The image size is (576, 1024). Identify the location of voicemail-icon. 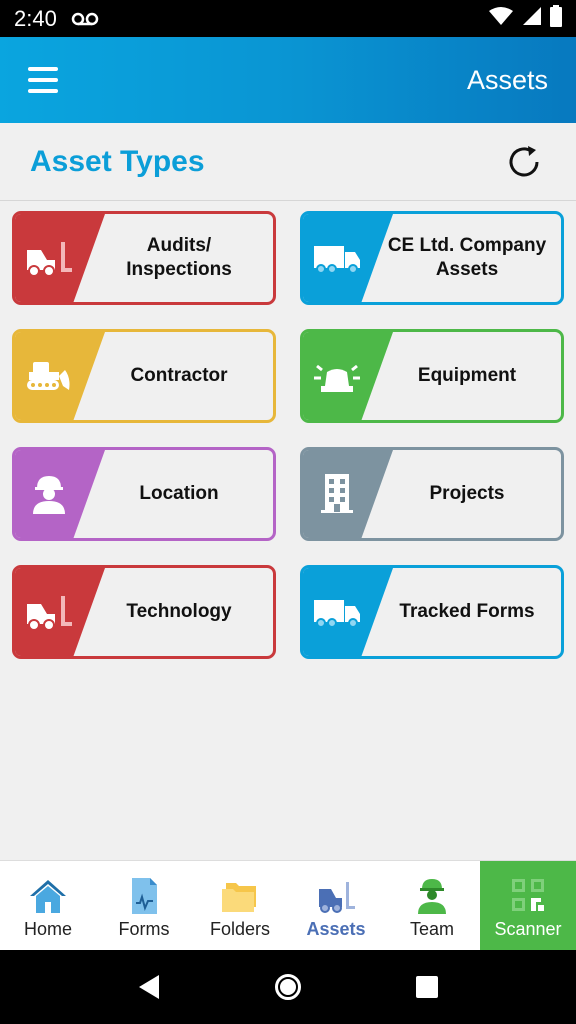
(85, 19).